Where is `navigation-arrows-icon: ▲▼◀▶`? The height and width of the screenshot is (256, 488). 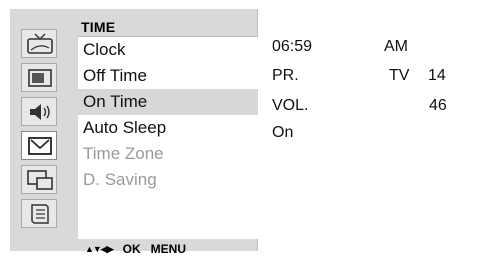
navigation-arrows-icon: ▲▼◀▶ is located at coordinates (99, 248).